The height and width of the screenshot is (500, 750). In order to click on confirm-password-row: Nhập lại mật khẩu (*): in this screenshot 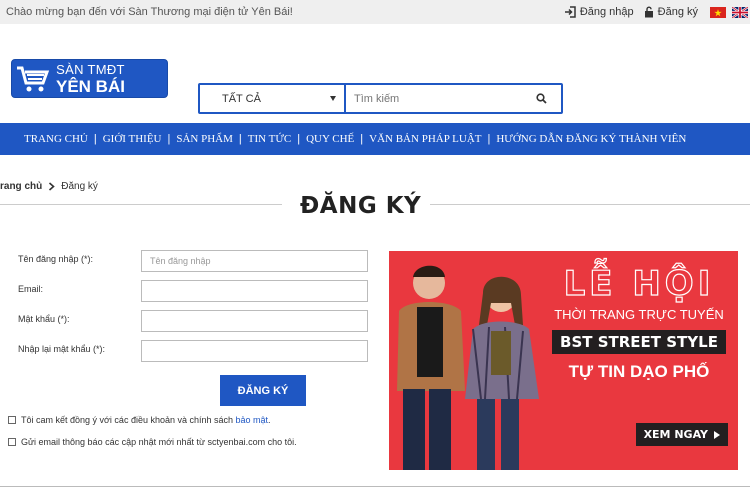, I will do `click(198, 351)`.